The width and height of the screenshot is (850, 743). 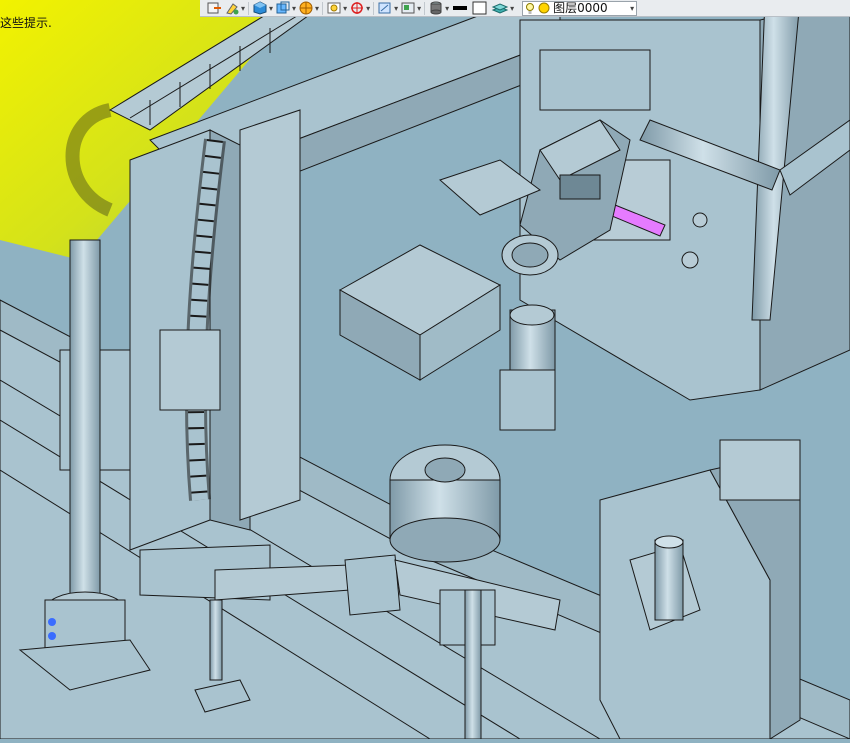 I want to click on sun-icon, so click(x=544, y=8).